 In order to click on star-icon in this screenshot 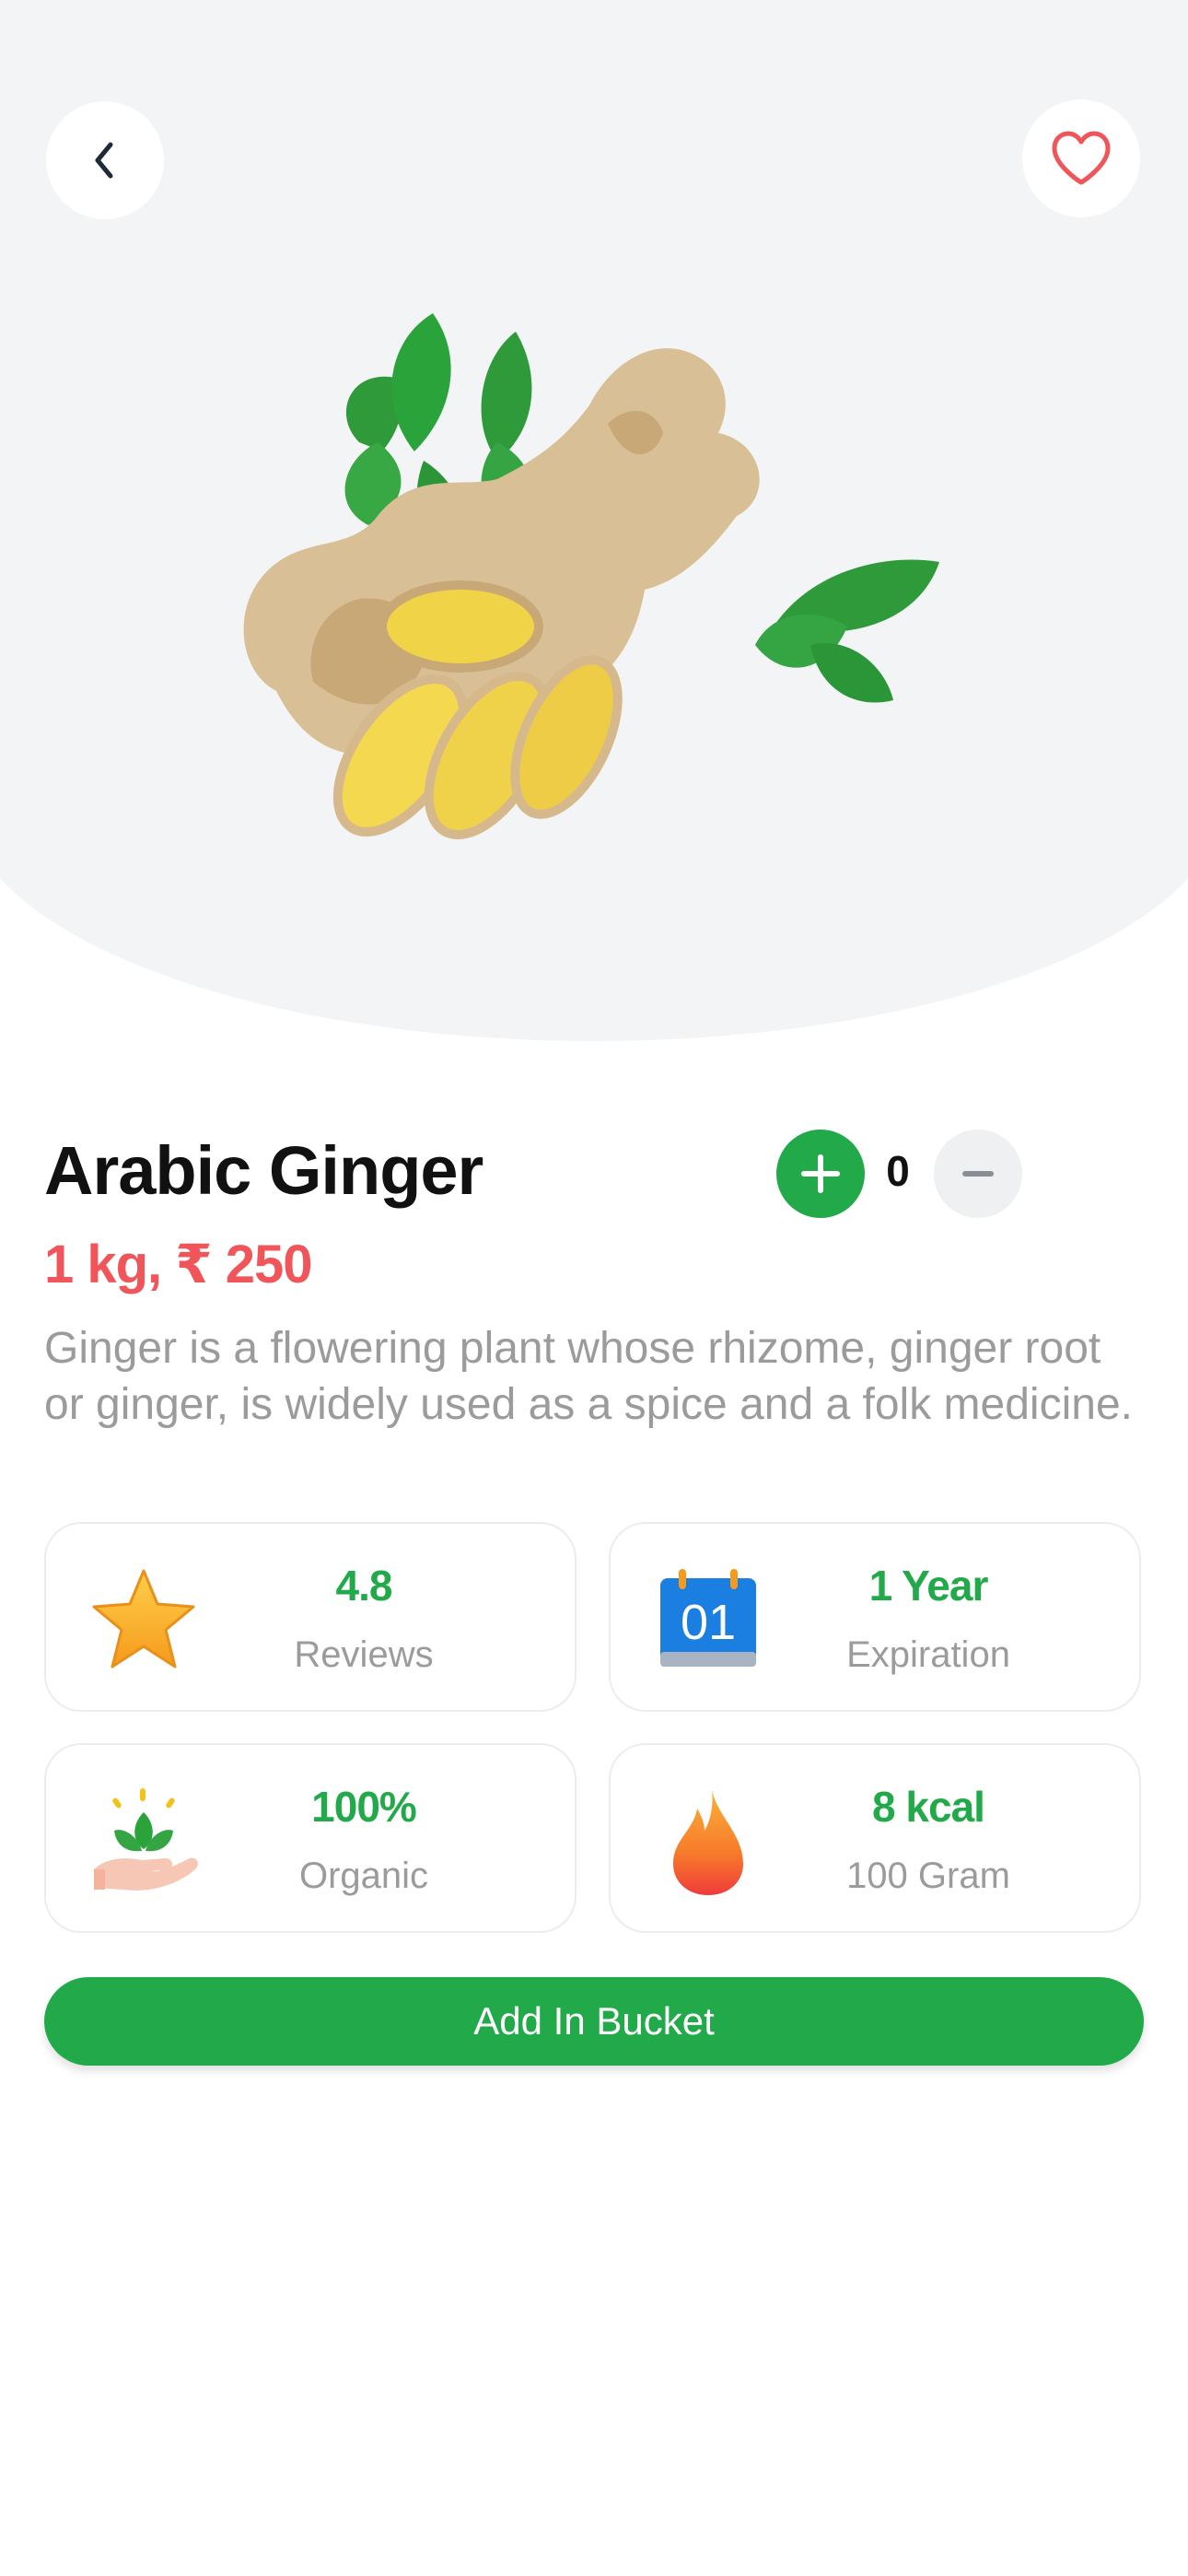, I will do `click(143, 1619)`.